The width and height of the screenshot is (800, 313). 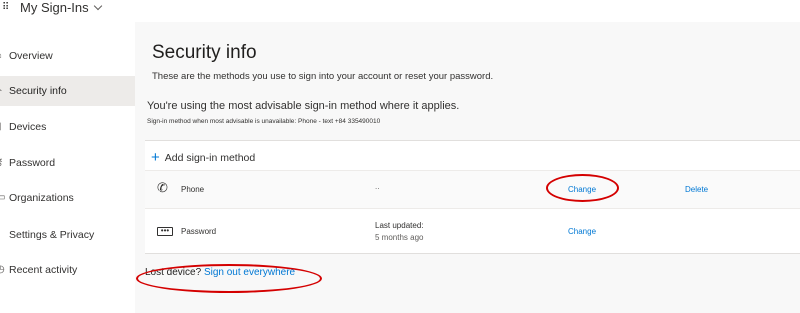 I want to click on add-sign-in-method-button: + Add sign-in method, so click(x=203, y=157).